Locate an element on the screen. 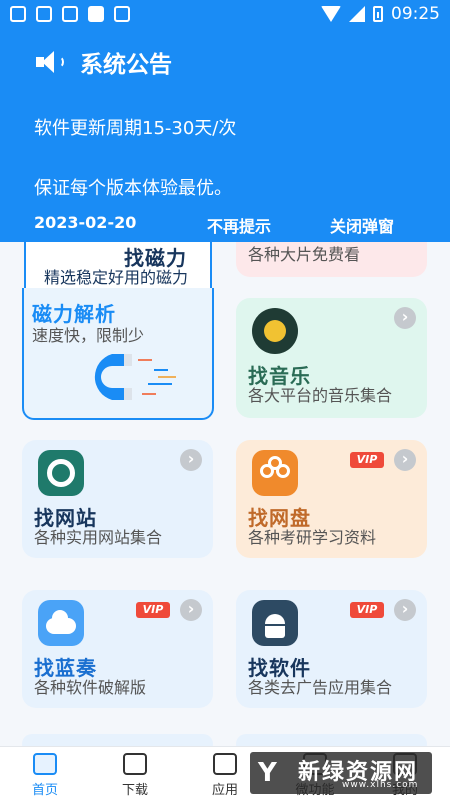 Image resolution: width=450 pixels, height=800 pixels. announcement-date: 2023-02-20 is located at coordinates (85, 222).